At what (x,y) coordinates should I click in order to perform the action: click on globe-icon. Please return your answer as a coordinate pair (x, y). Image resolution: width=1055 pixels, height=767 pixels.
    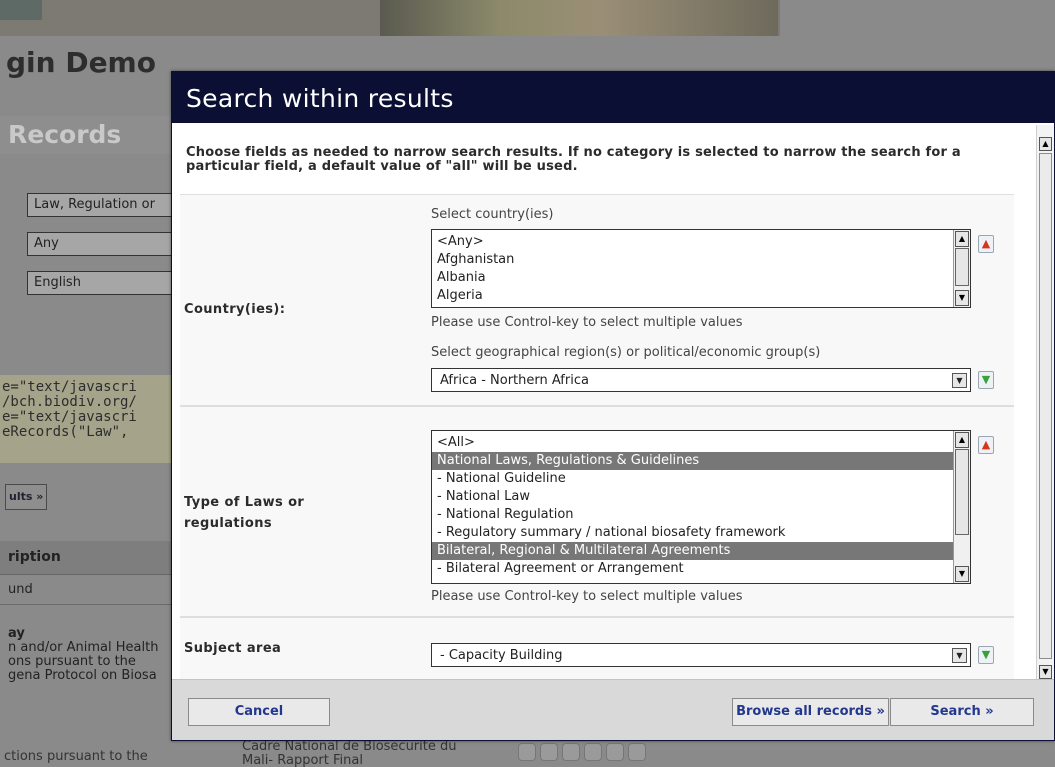
    Looking at the image, I should click on (593, 752).